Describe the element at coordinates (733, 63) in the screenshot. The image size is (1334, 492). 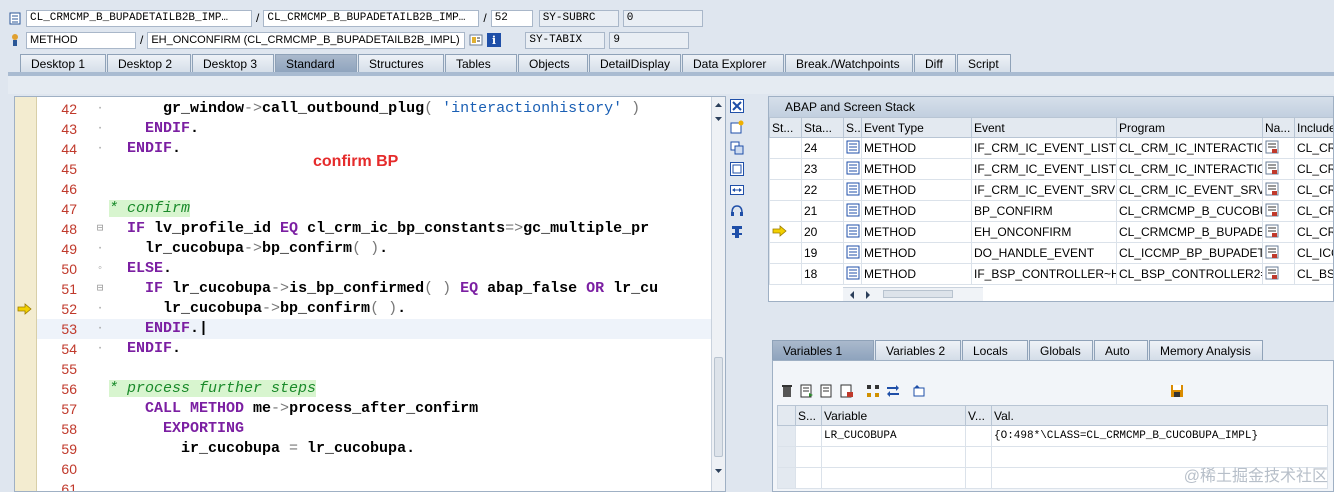
I see `tab-data-explorer: Data Explorer` at that location.